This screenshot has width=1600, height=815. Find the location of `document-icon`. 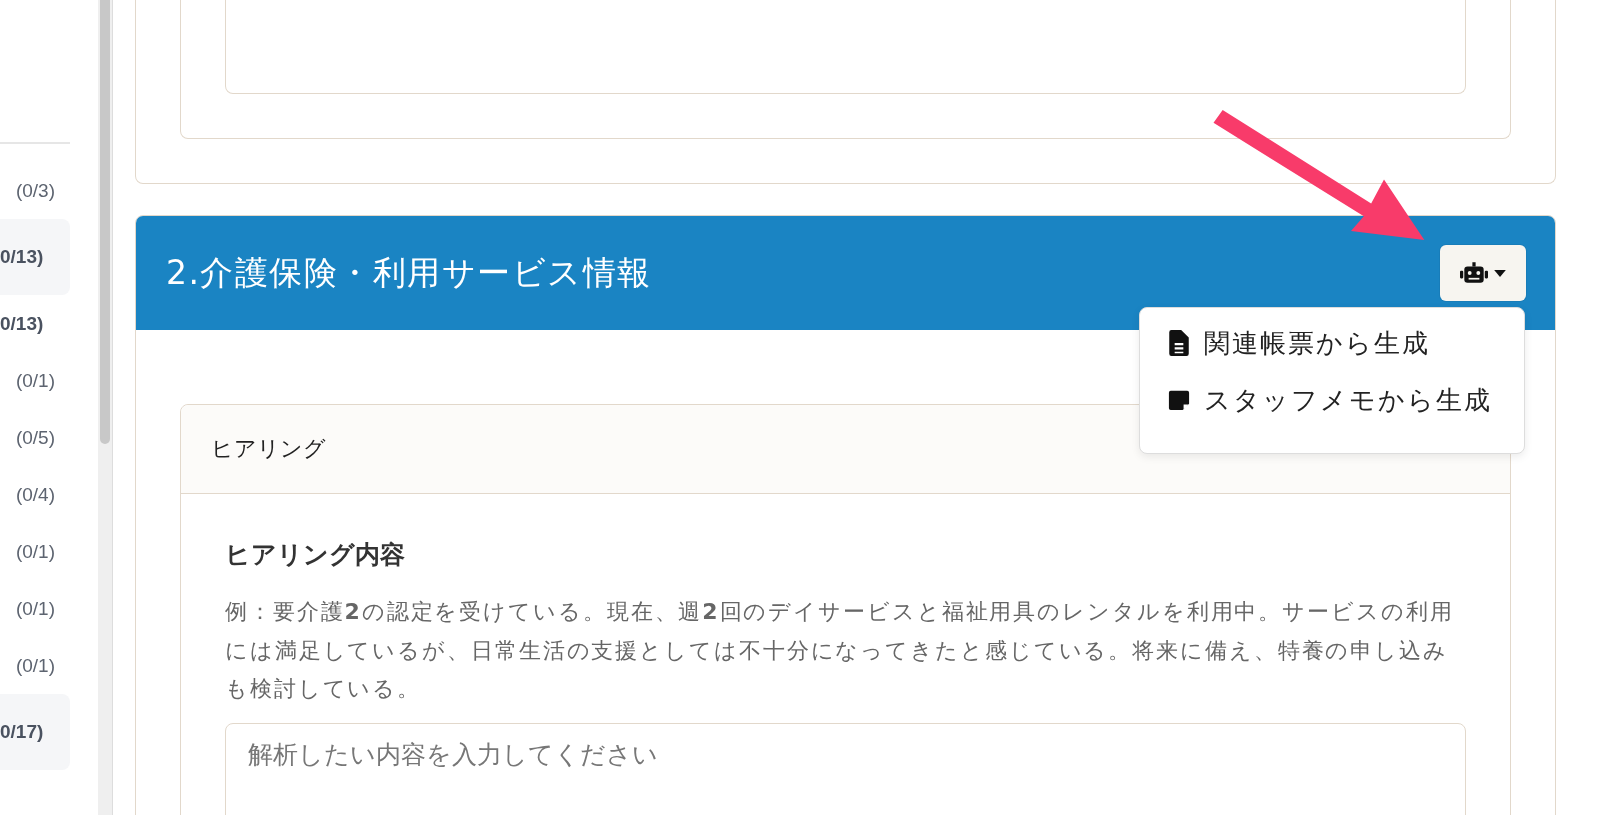

document-icon is located at coordinates (1179, 343).